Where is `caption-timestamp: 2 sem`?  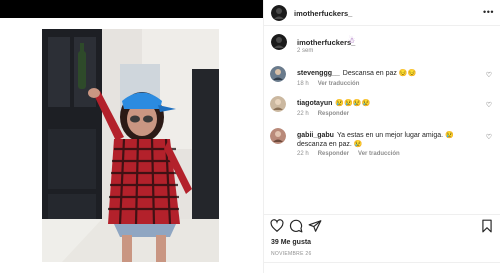 caption-timestamp: 2 sem is located at coordinates (305, 51).